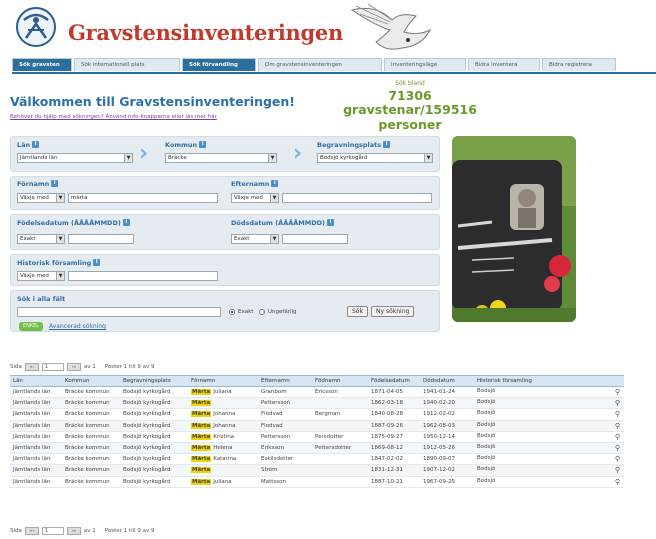  I want to click on column-header: Län, so click(36, 381).